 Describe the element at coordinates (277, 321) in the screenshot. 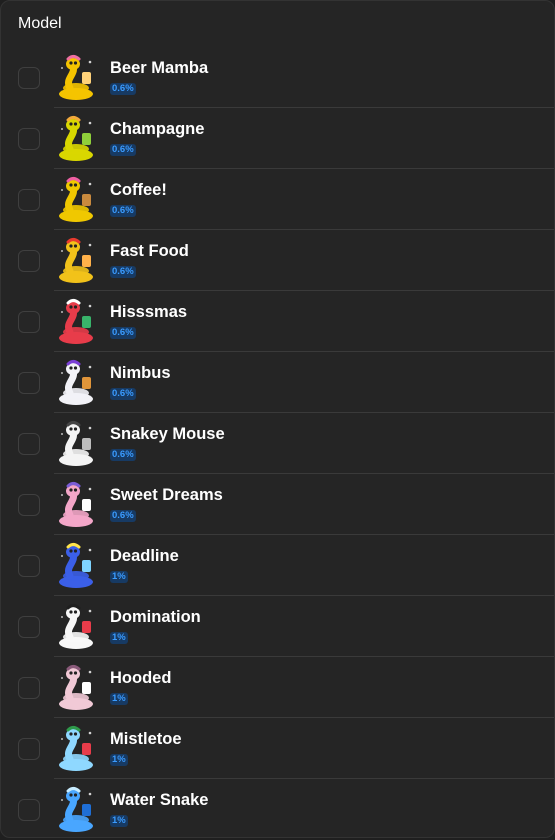

I see `list-item: Hisssmas 0.6%` at that location.